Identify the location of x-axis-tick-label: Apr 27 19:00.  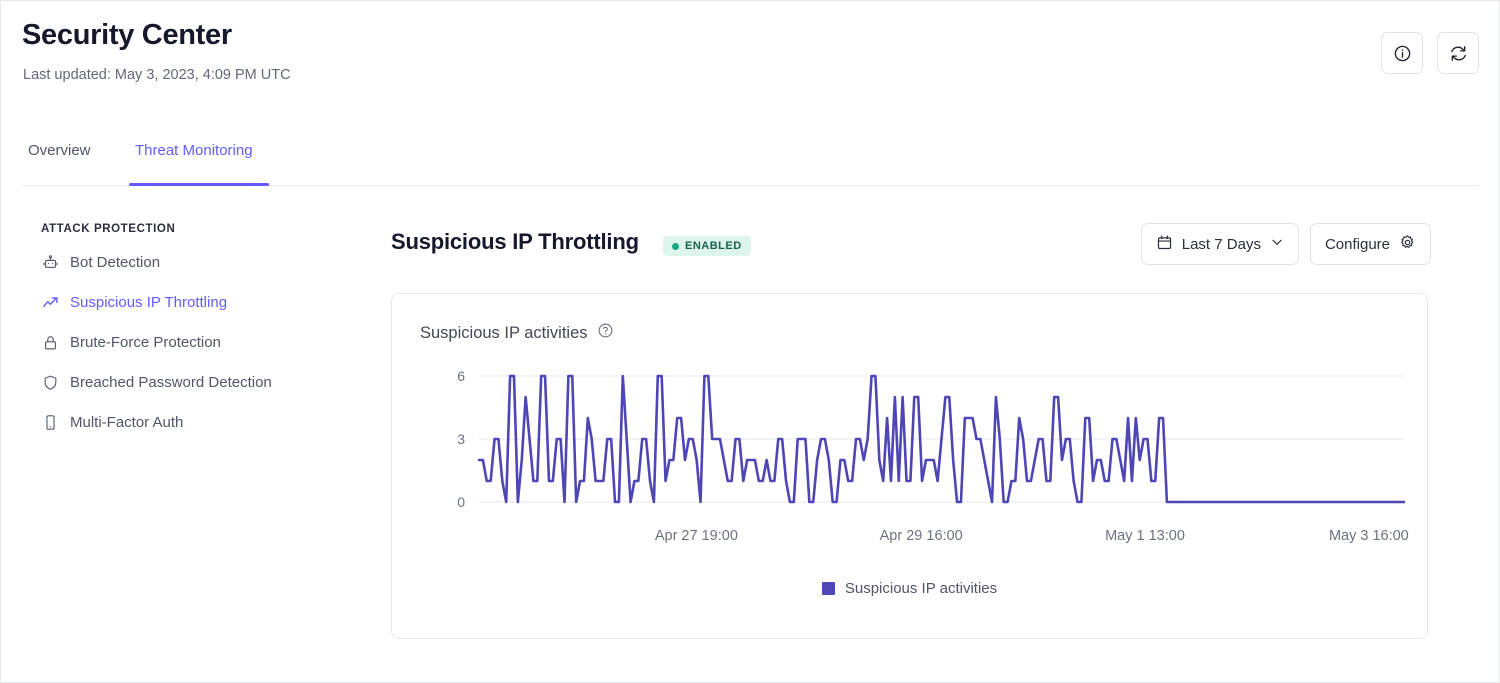
(696, 536).